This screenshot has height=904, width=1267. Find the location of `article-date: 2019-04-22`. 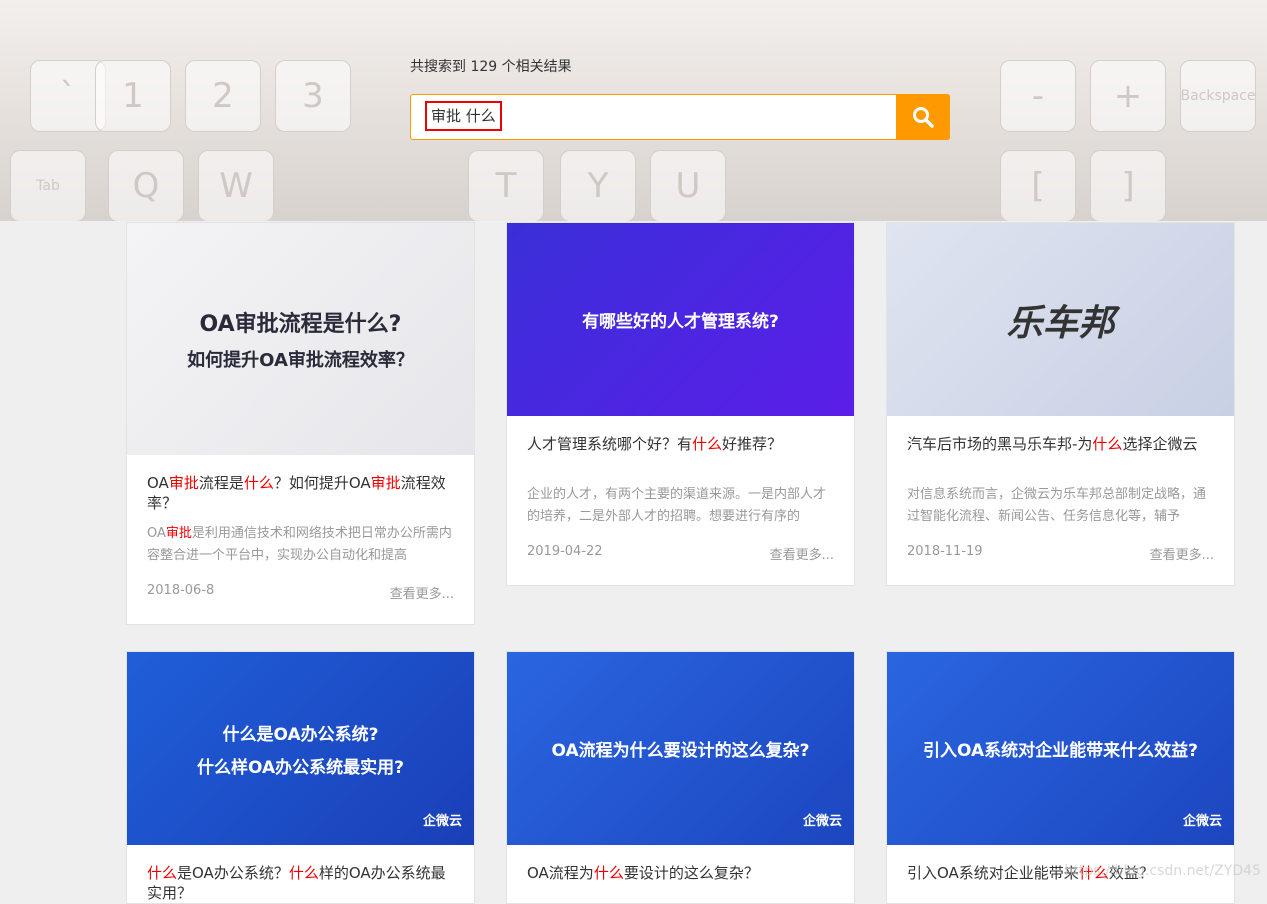

article-date: 2019-04-22 is located at coordinates (565, 551).